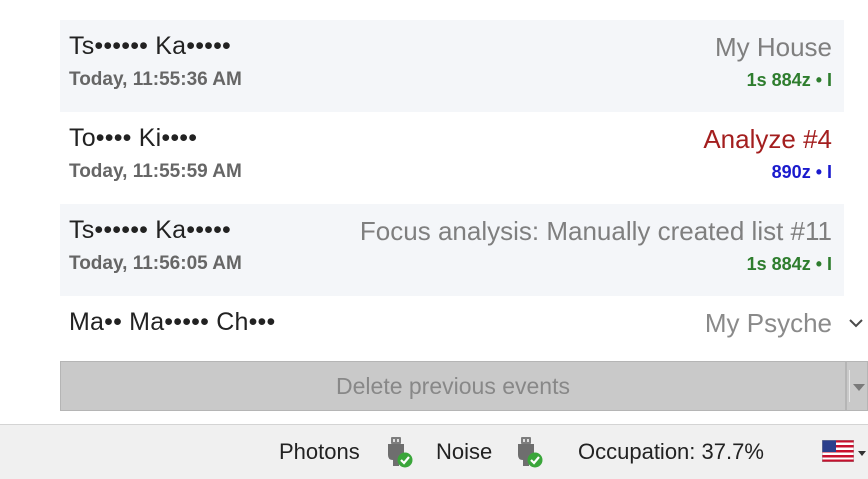  Describe the element at coordinates (528, 452) in the screenshot. I see `noise-connector-ok-icon` at that location.